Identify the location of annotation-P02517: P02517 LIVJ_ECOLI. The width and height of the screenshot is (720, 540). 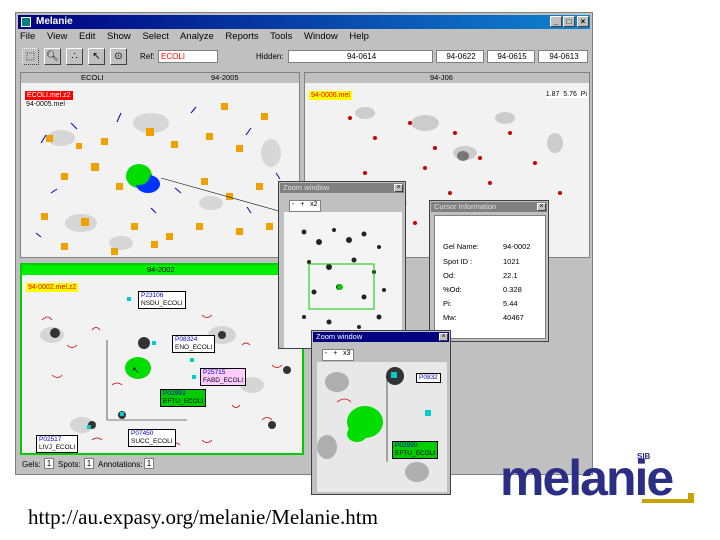
(57, 444).